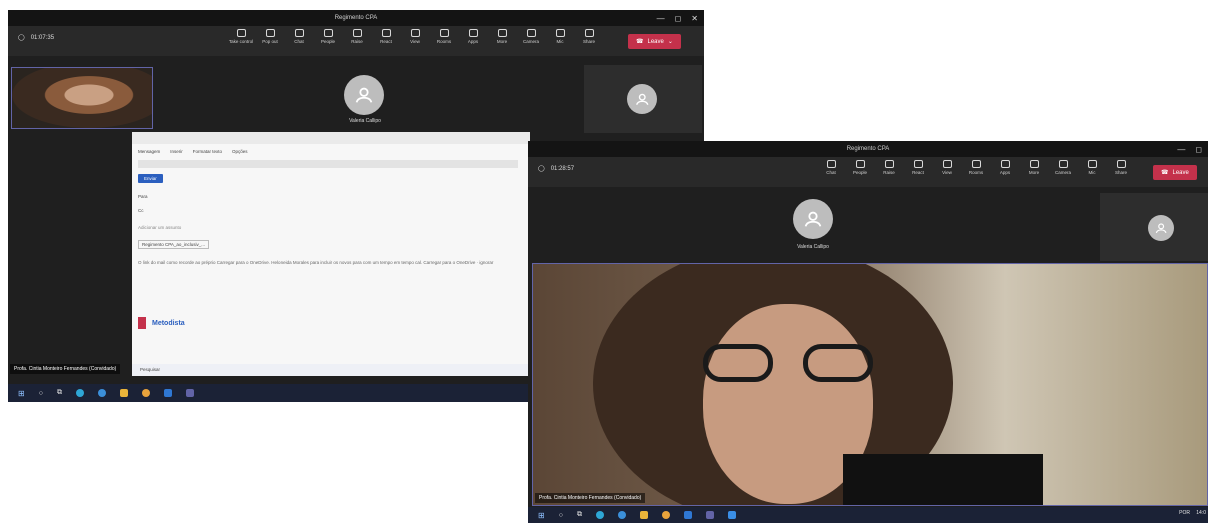 This screenshot has width=1208, height=523. What do you see at coordinates (1034, 164) in the screenshot?
I see `more-icon` at bounding box center [1034, 164].